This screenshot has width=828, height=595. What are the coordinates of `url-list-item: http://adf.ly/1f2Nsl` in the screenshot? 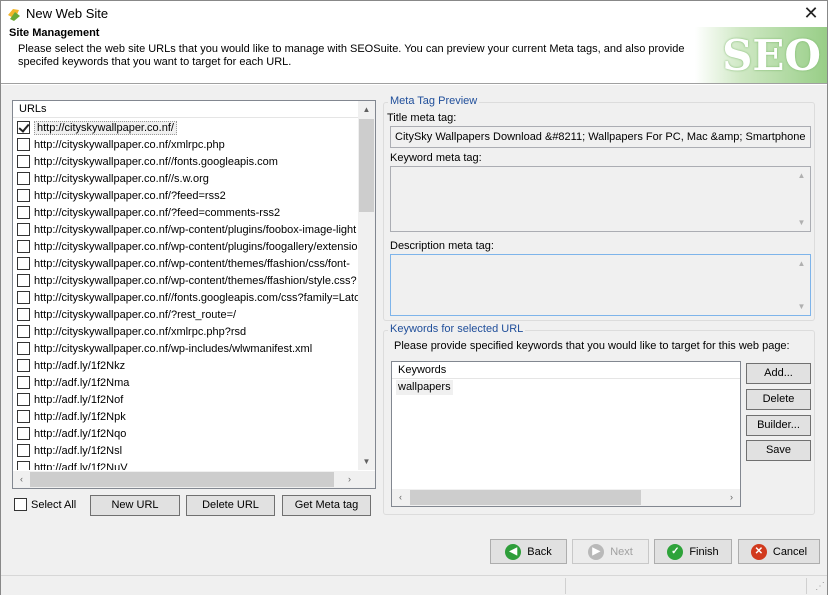 It's located at (185, 450).